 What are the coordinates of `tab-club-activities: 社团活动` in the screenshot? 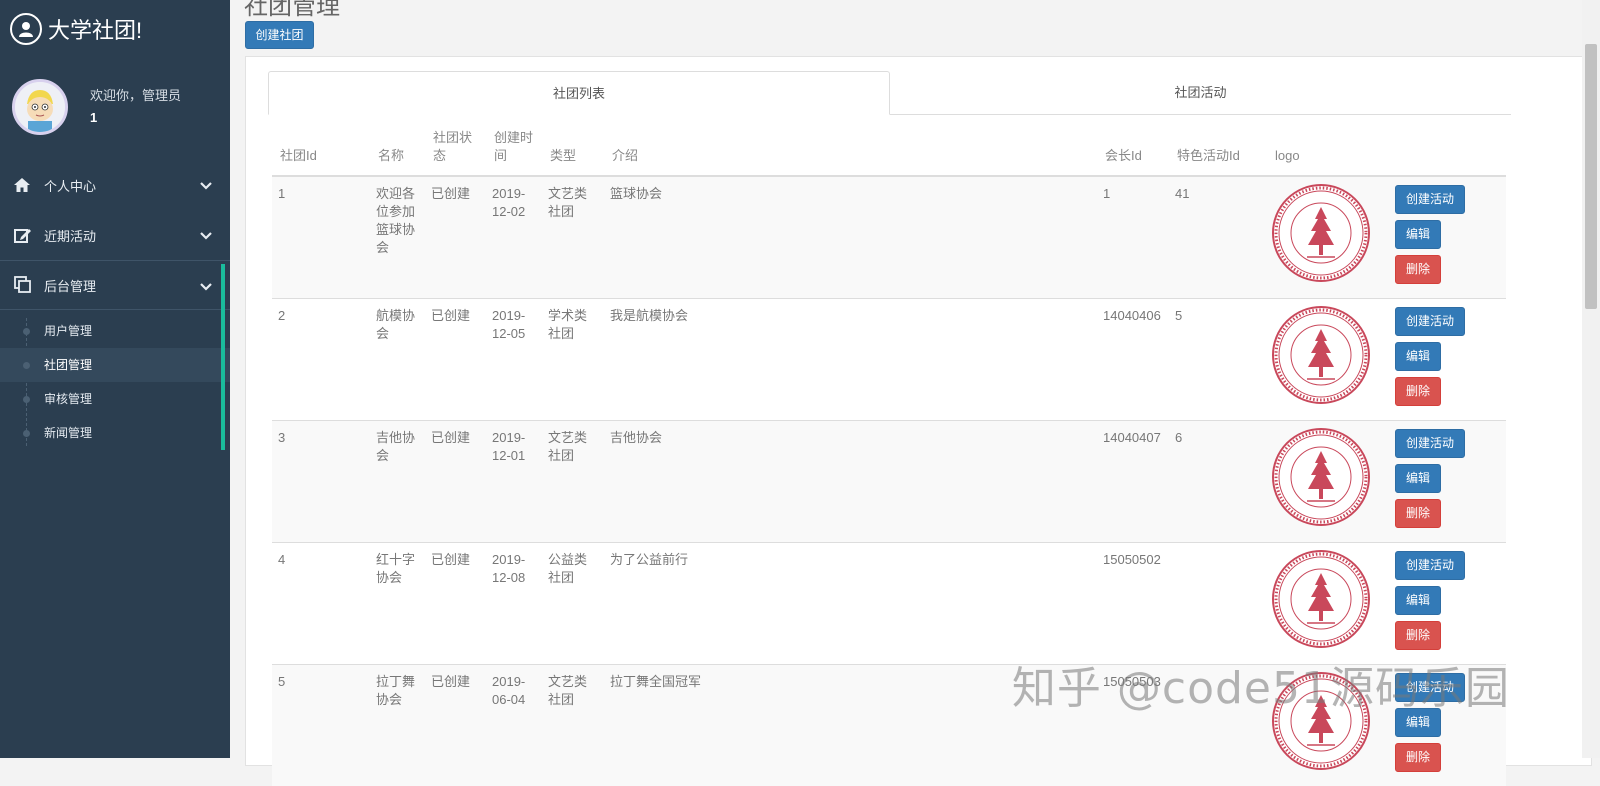 It's located at (1200, 93).